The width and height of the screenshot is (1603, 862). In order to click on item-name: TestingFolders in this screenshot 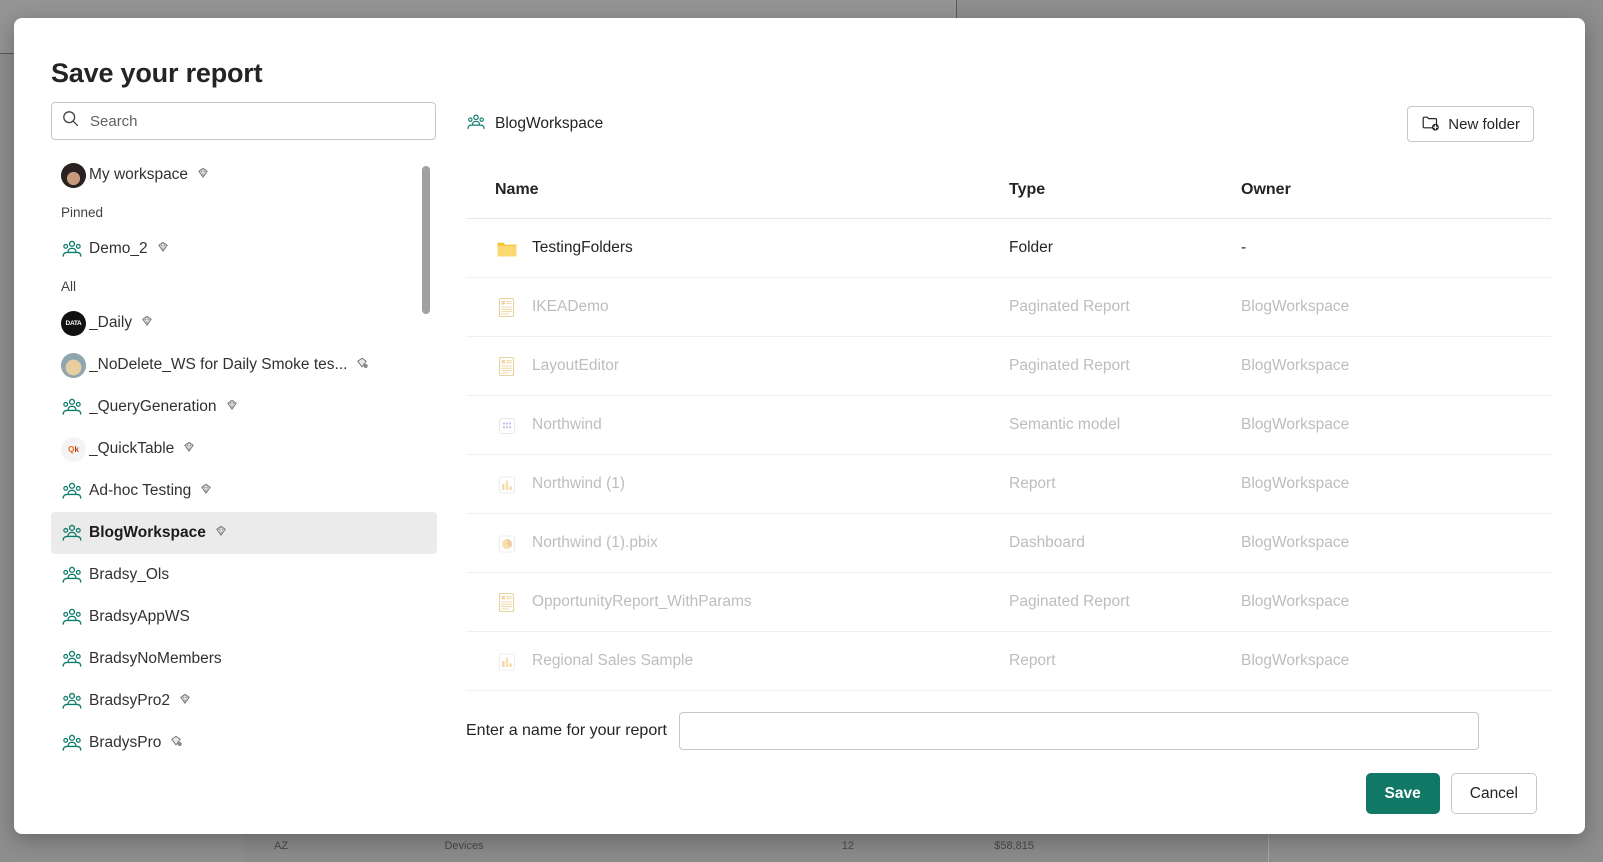, I will do `click(582, 247)`.